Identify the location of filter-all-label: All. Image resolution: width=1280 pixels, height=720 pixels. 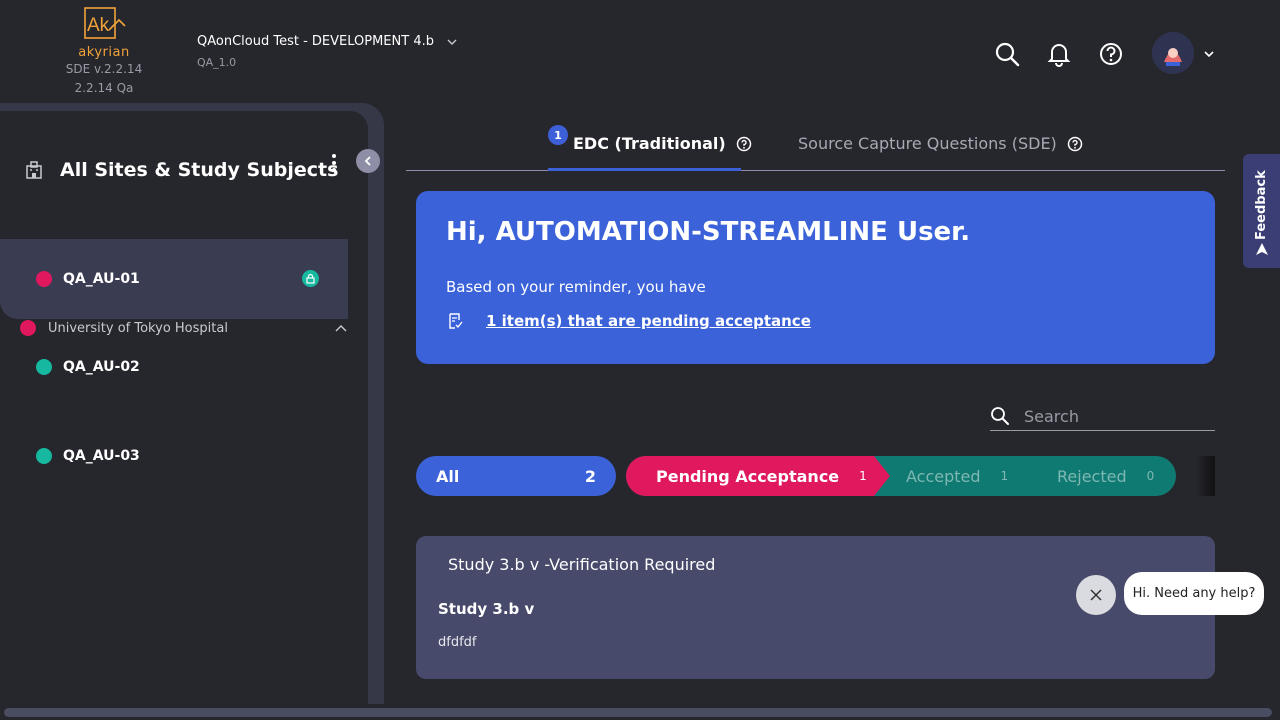
(448, 476).